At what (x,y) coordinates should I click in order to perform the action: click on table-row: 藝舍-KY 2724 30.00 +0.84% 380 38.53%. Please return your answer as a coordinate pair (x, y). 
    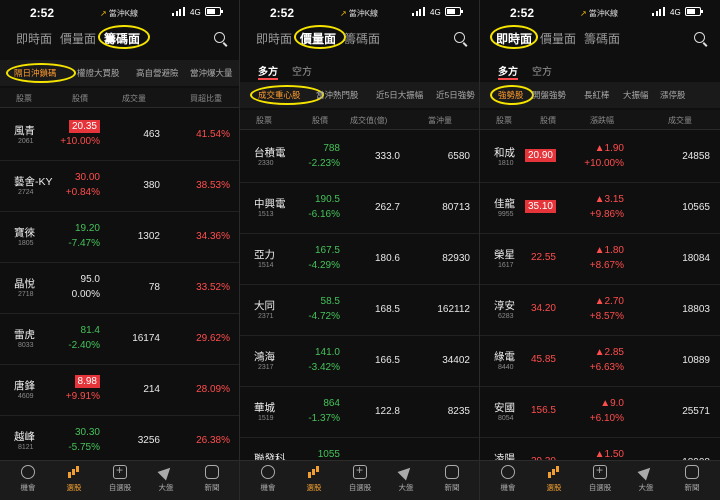
    Looking at the image, I should click on (119, 186).